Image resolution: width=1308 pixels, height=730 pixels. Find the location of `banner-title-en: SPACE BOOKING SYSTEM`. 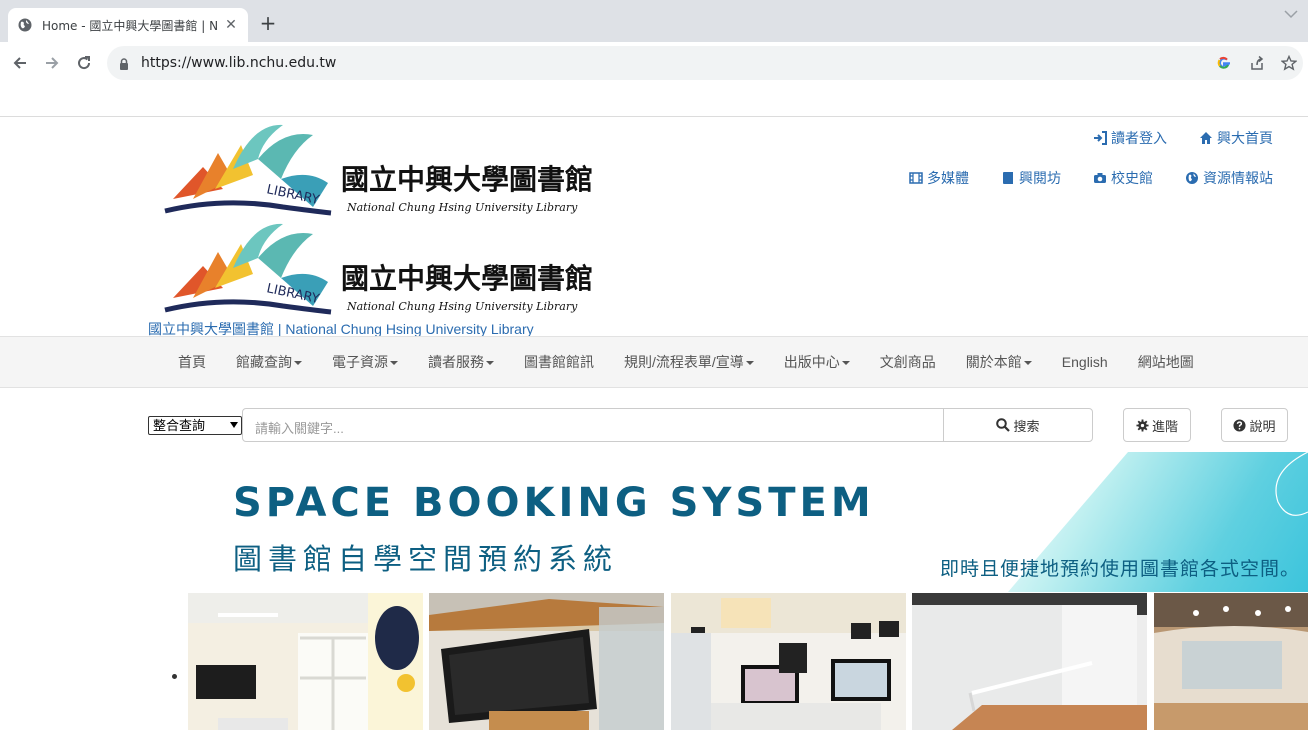

banner-title-en: SPACE BOOKING SYSTEM is located at coordinates (554, 503).